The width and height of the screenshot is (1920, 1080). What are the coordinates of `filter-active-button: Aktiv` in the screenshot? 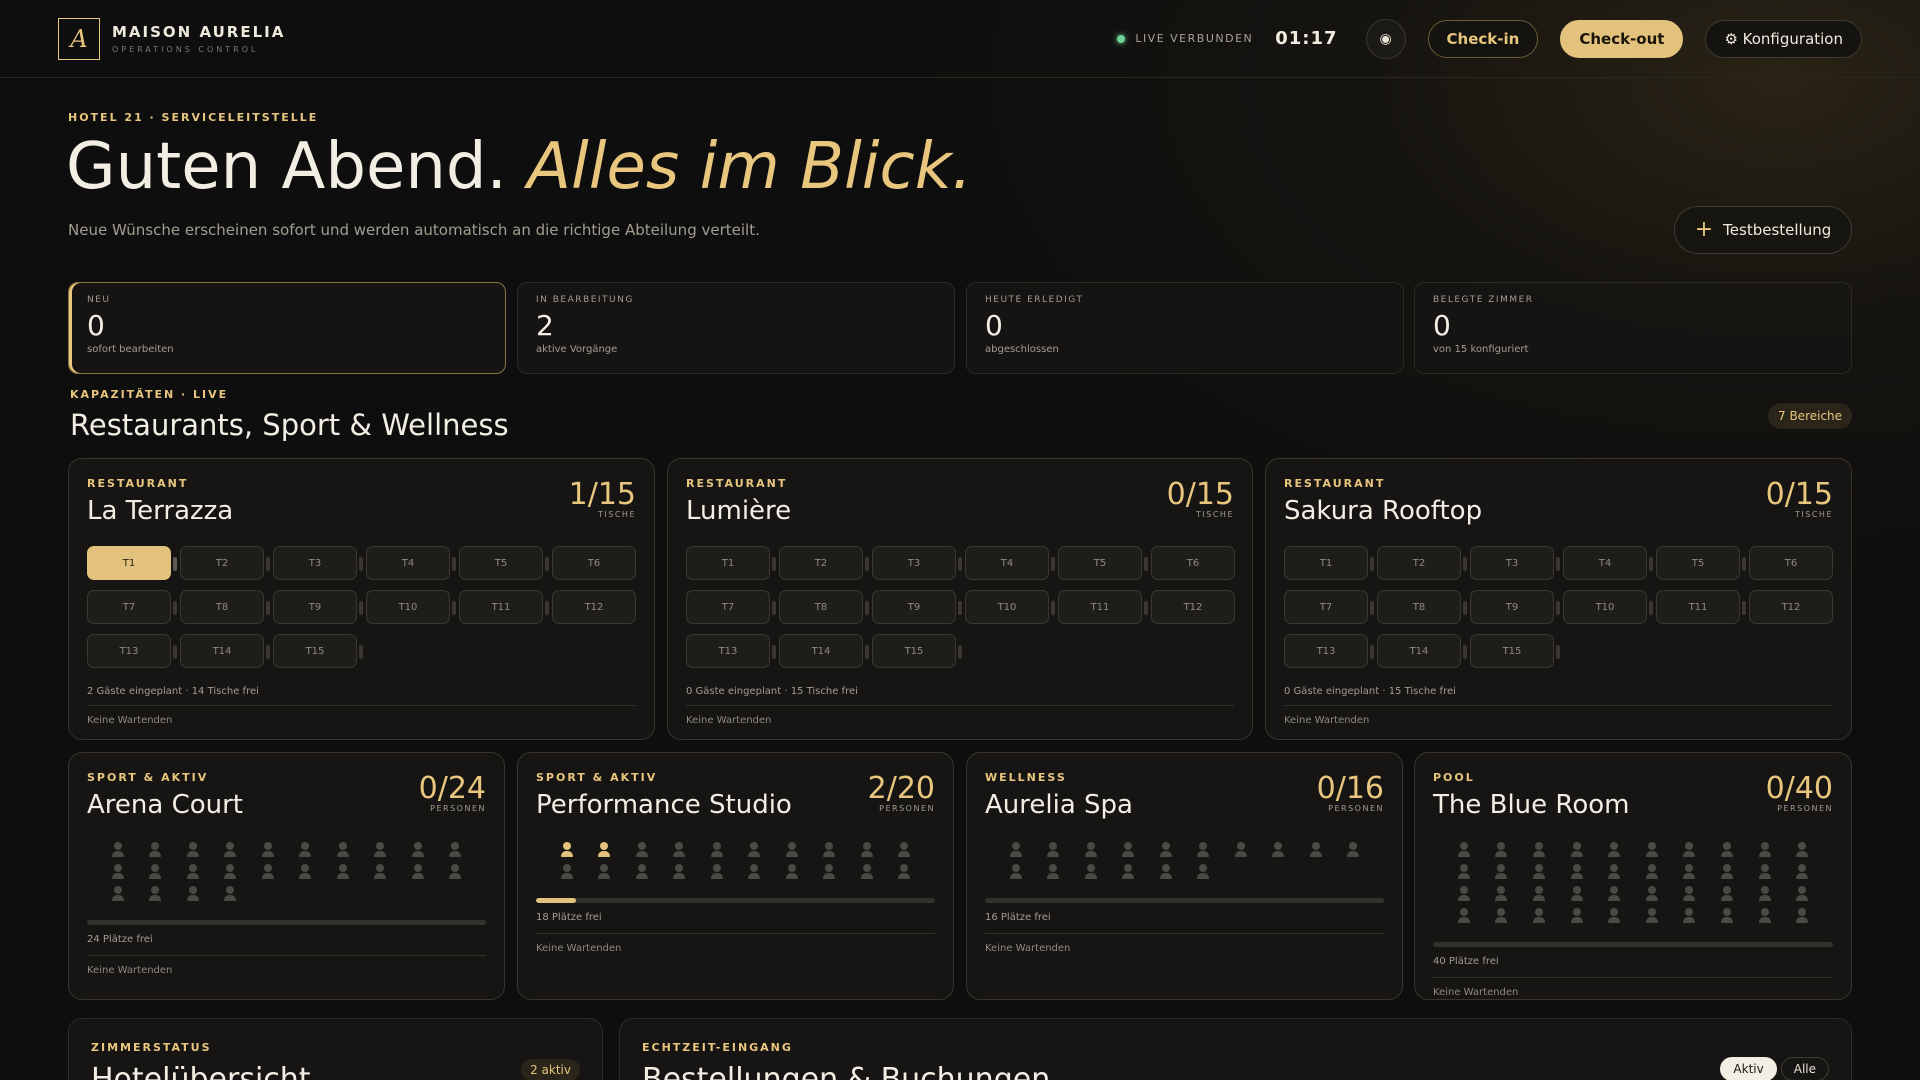 It's located at (1748, 1068).